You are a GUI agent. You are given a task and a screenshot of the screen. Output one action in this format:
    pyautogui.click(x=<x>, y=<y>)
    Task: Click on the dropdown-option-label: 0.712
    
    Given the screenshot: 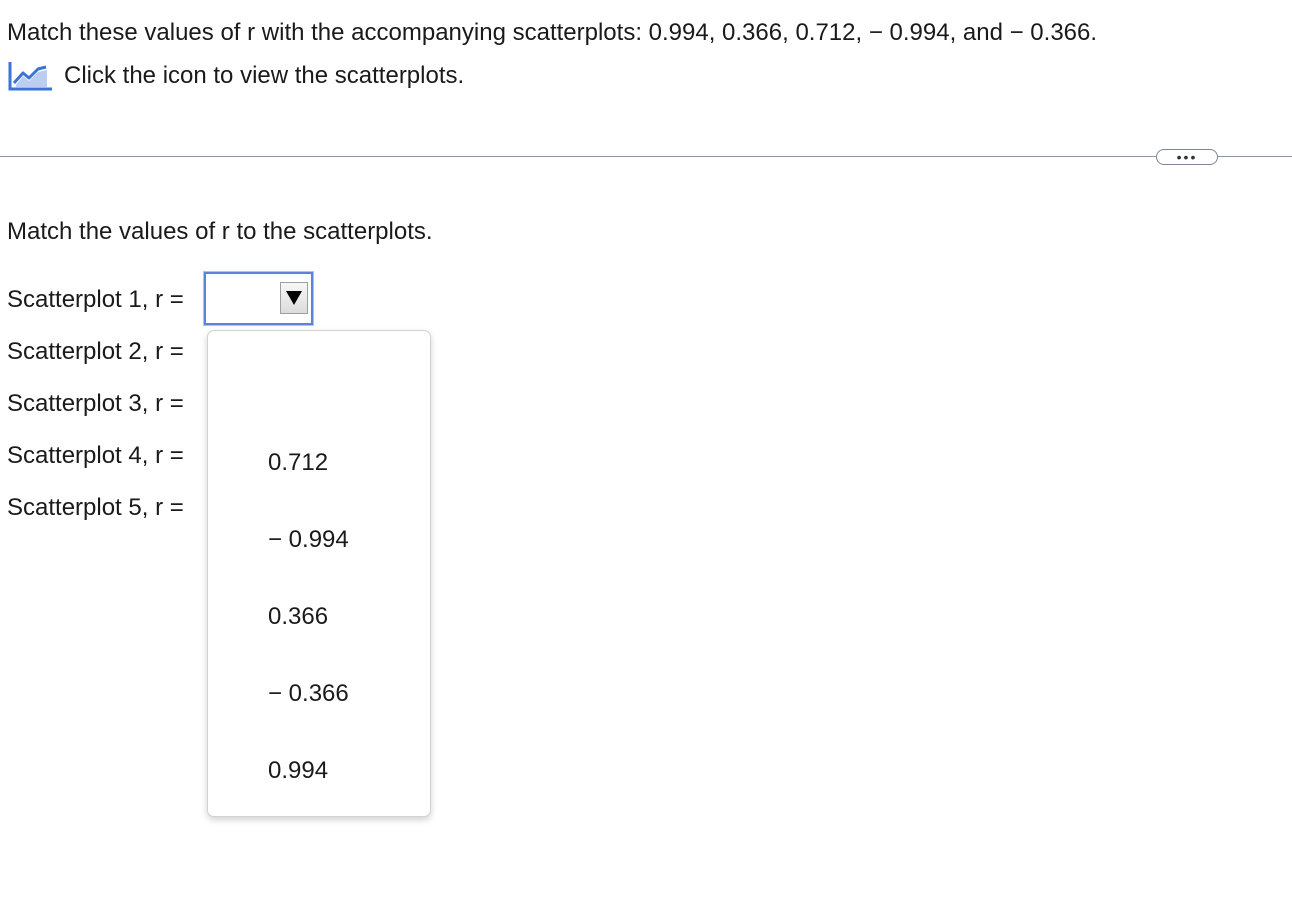 What is the action you would take?
    pyautogui.click(x=298, y=462)
    